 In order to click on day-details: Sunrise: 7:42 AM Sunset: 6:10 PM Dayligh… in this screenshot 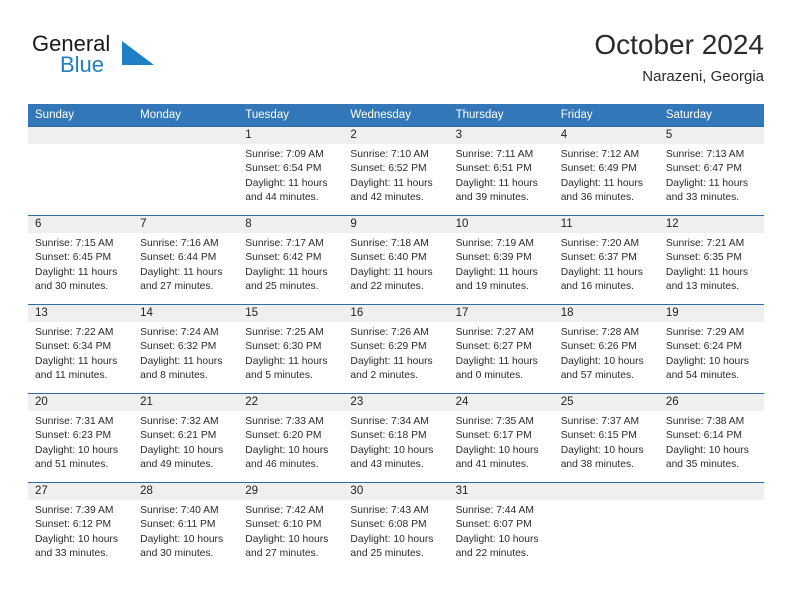, I will do `click(290, 530)`.